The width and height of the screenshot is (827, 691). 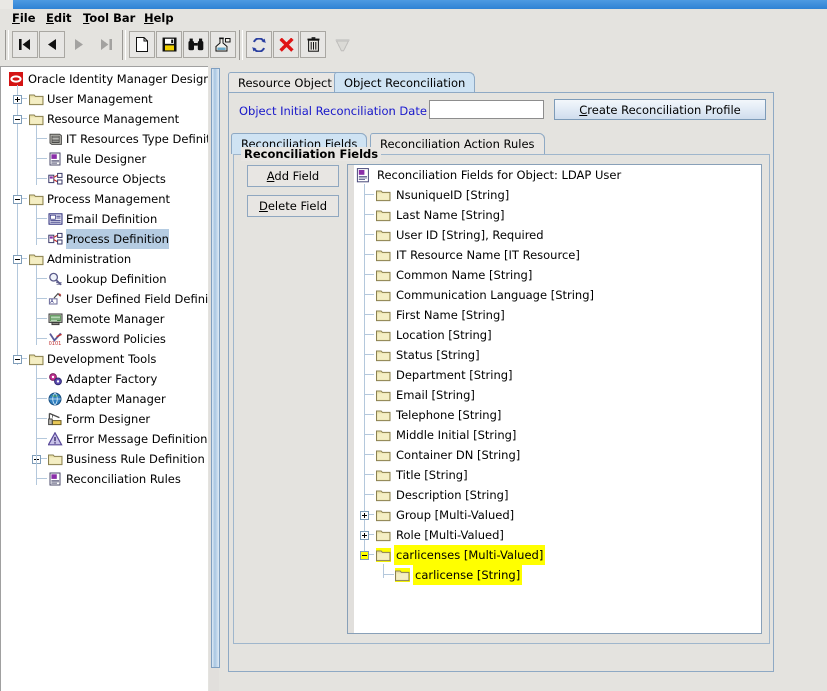 I want to click on tab-resource-object: Resource Object, so click(x=285, y=82).